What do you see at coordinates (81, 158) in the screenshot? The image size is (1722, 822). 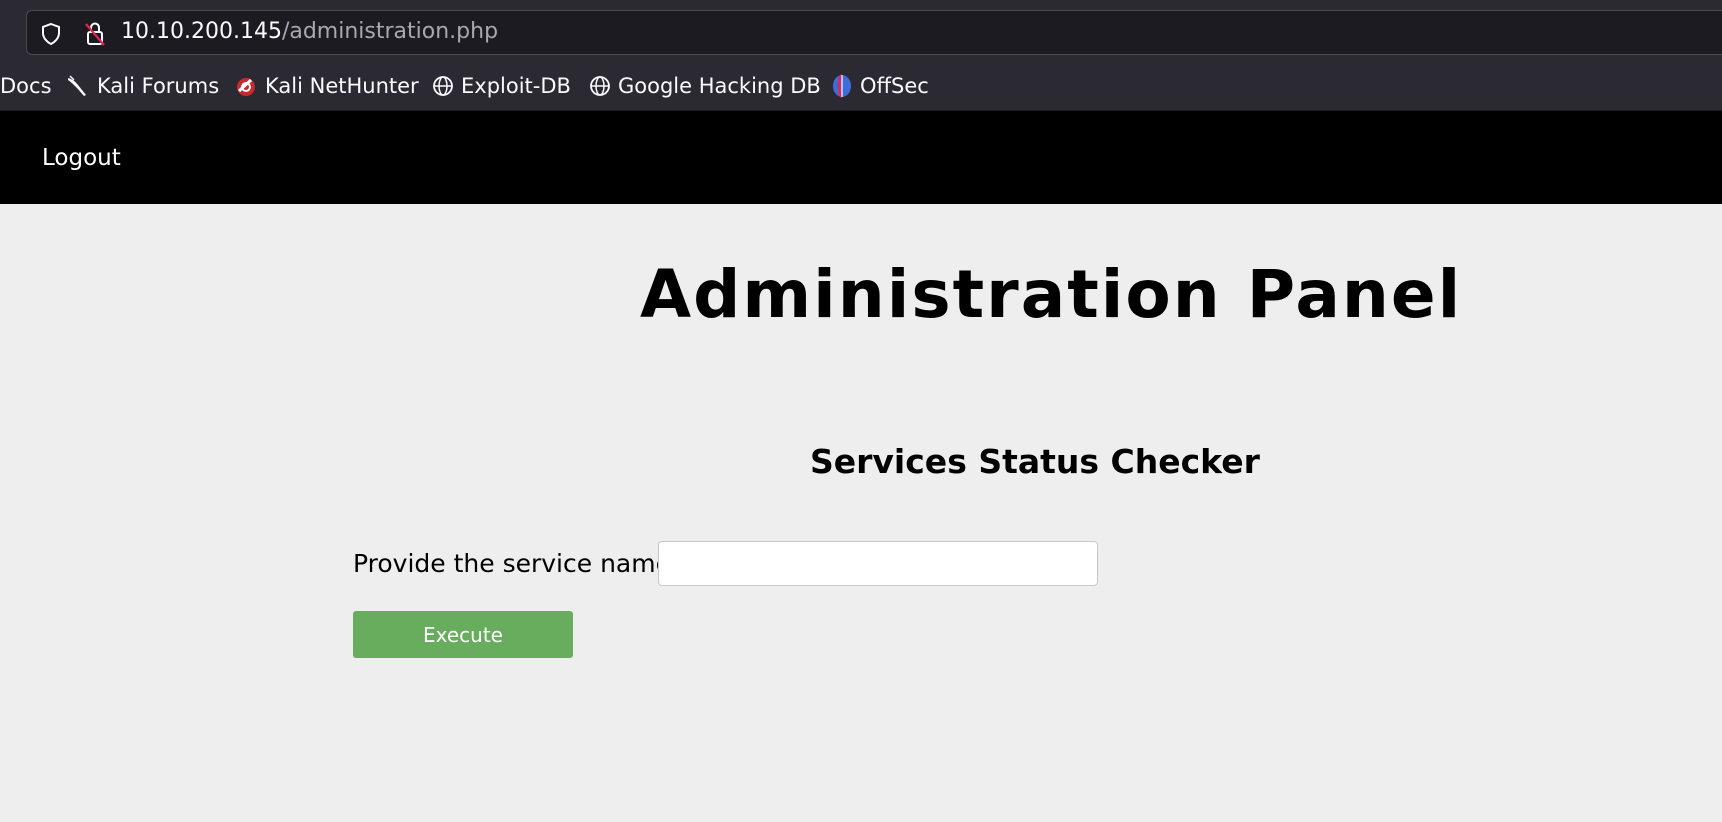 I see `logout-link: Logout` at bounding box center [81, 158].